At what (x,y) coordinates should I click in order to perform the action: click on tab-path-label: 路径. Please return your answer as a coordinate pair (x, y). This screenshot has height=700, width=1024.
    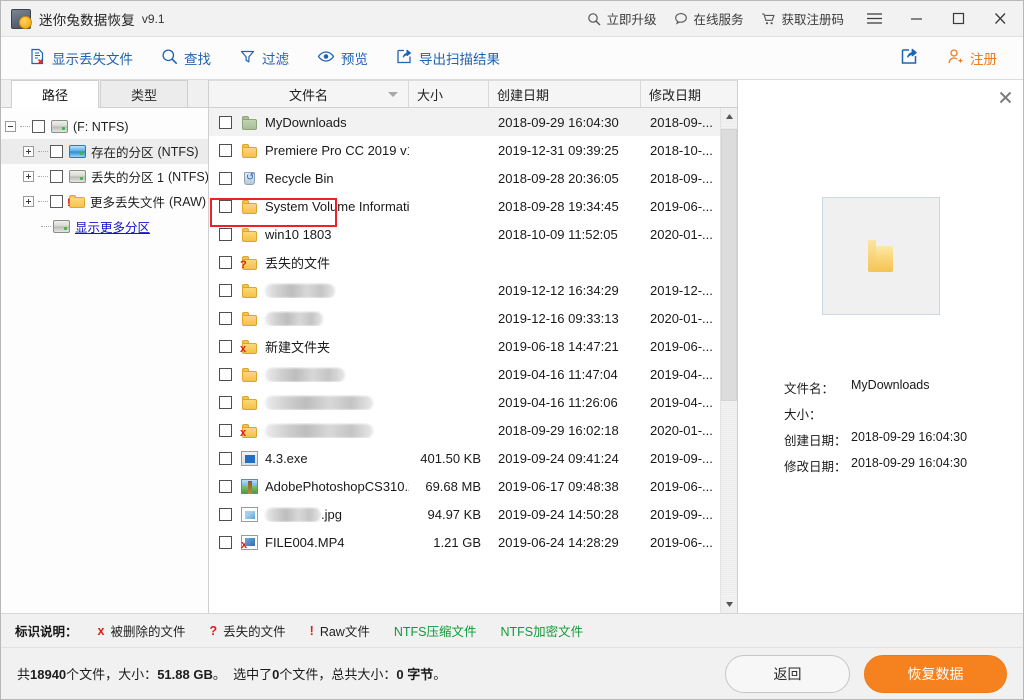
    Looking at the image, I should click on (54, 95).